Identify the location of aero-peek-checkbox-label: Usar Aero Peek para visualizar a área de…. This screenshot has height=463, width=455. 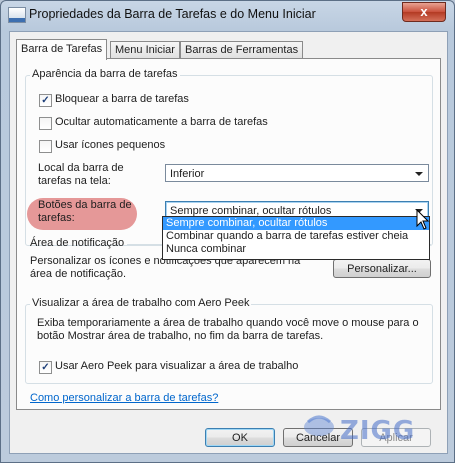
(177, 366).